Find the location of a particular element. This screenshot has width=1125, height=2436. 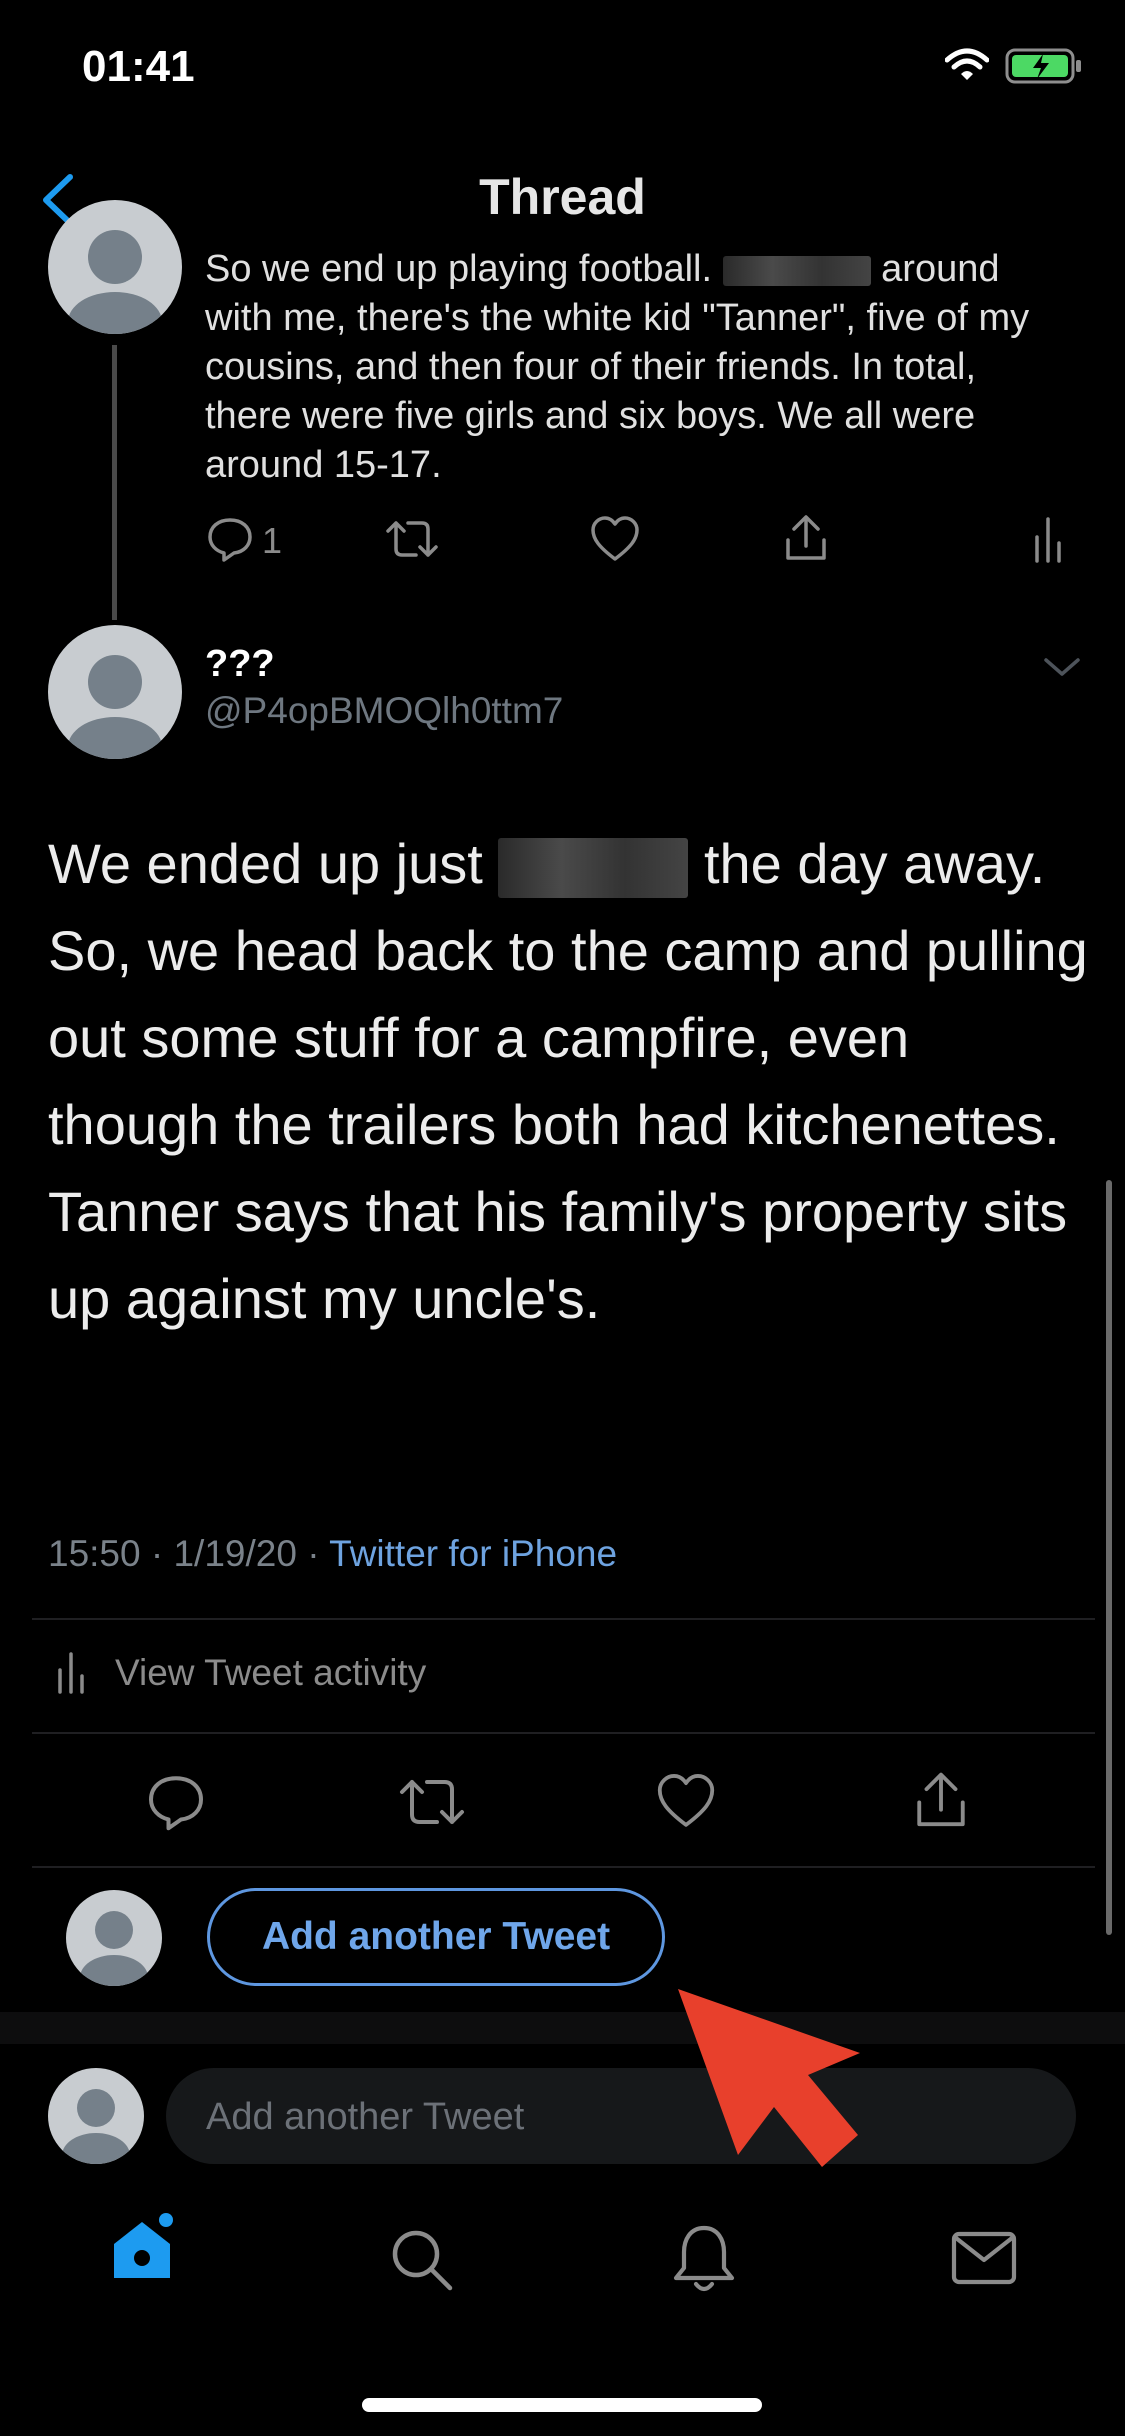

tweet-text-start: We ended up just is located at coordinates (265, 863).